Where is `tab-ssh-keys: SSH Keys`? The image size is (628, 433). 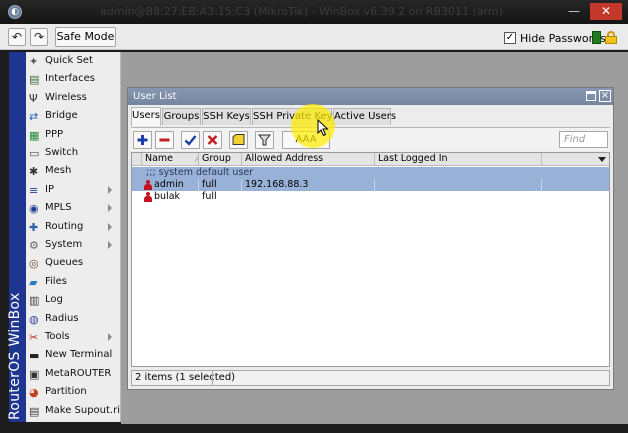 tab-ssh-keys: SSH Keys is located at coordinates (226, 116).